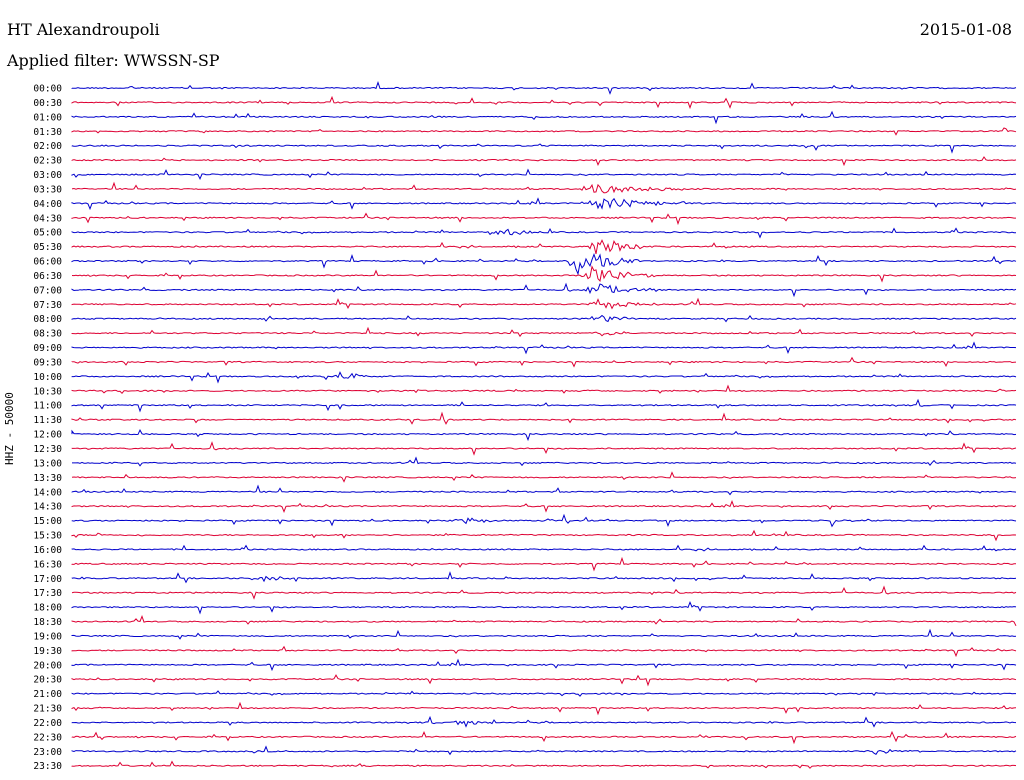  I want to click on row-label: 20:00, so click(47, 665).